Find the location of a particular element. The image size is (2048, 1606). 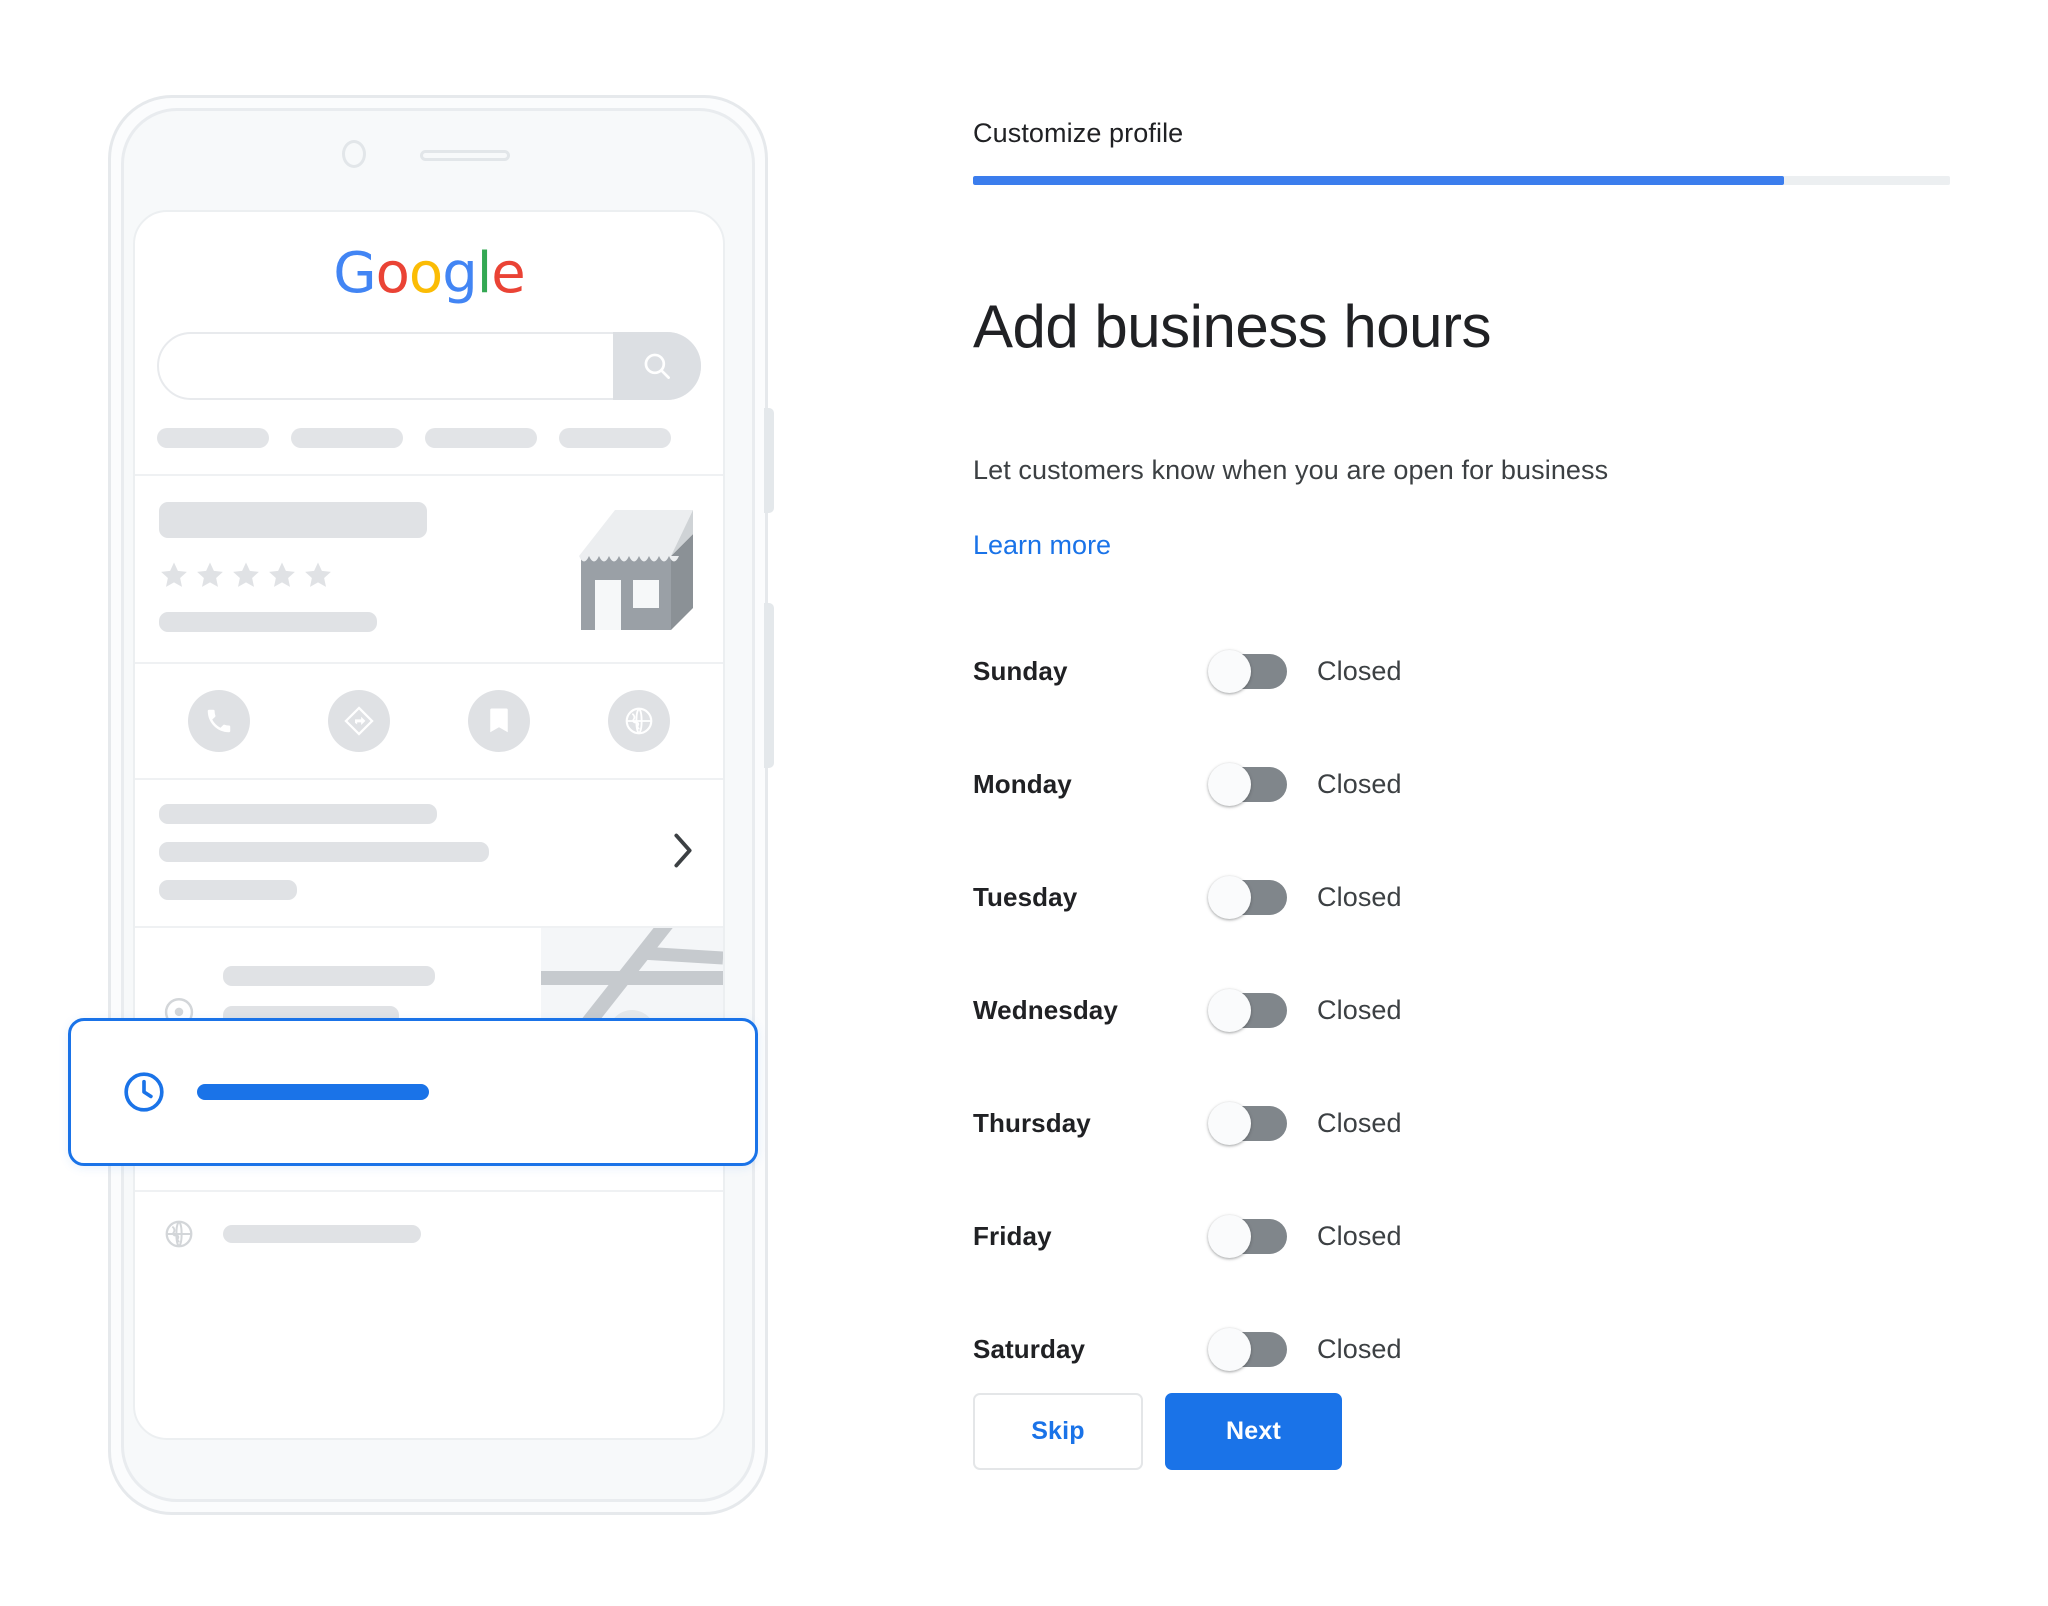

website-url-placeholder is located at coordinates (322, 1234).